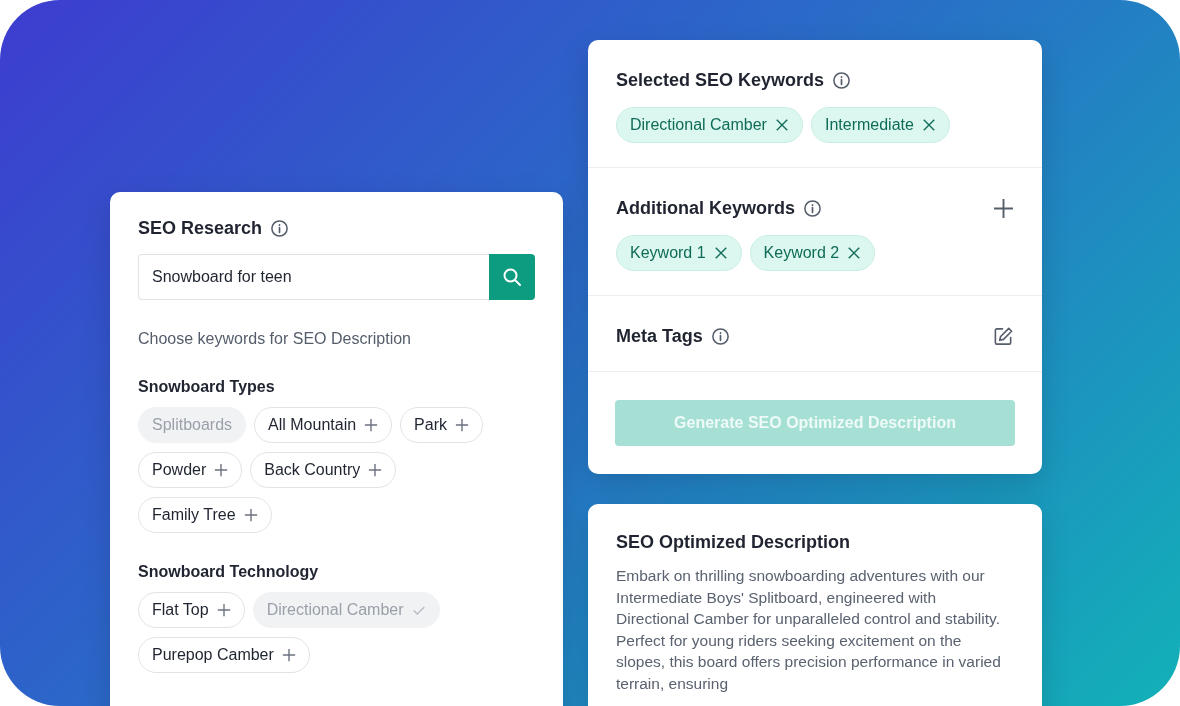 This screenshot has height=706, width=1180. What do you see at coordinates (733, 542) in the screenshot?
I see `card-title: SEO Optimized Description` at bounding box center [733, 542].